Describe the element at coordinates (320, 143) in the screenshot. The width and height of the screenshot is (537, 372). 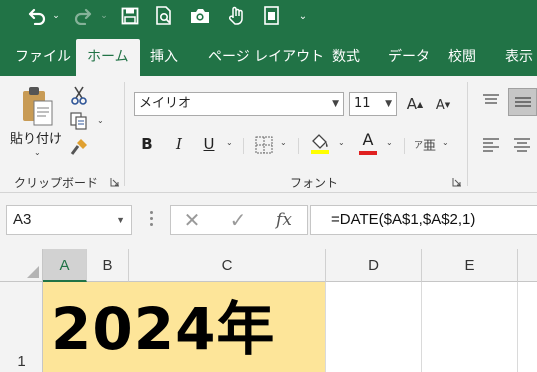
I see `fill-color-icon` at that location.